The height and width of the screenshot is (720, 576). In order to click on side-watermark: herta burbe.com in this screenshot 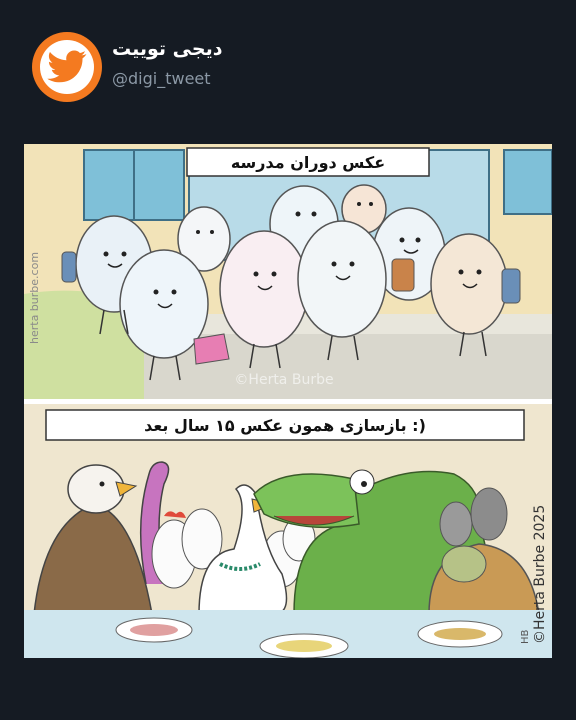, I will do `click(34, 298)`.